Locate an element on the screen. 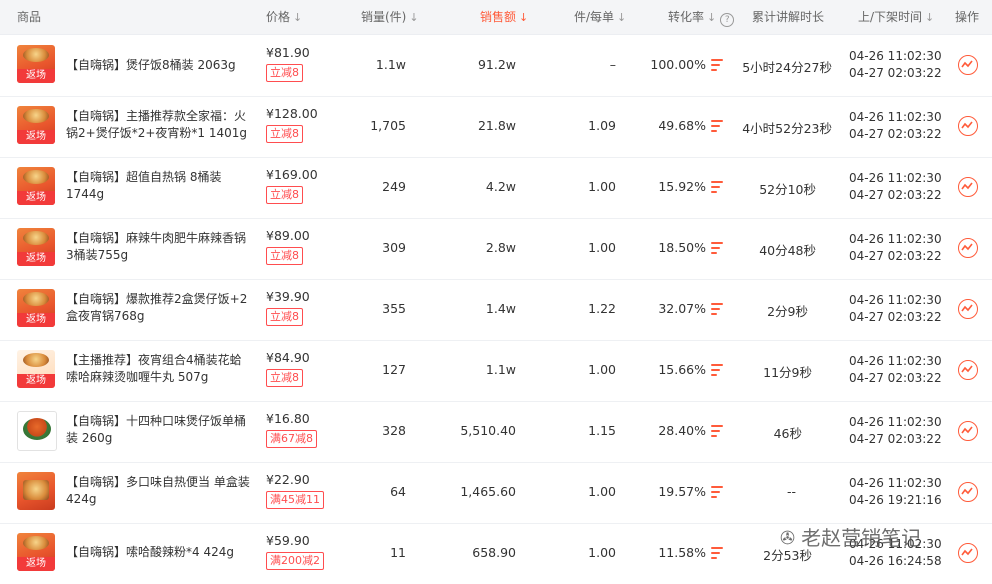  product-name: 【自嗨锅】十四种口味煲仔饭单桶装 260g is located at coordinates (159, 430).